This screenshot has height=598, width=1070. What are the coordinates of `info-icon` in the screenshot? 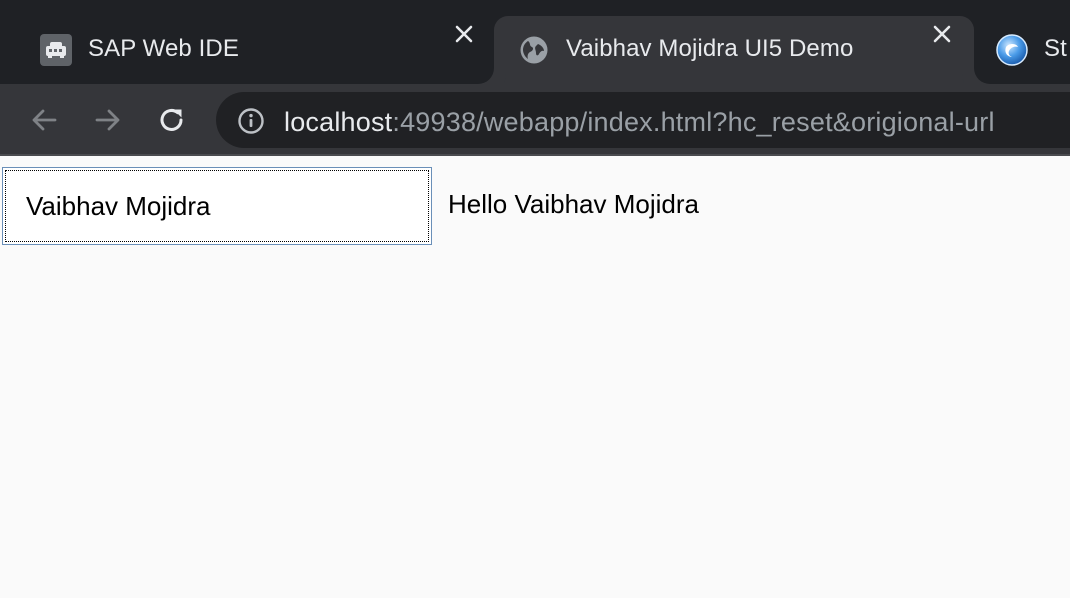 It's located at (251, 121).